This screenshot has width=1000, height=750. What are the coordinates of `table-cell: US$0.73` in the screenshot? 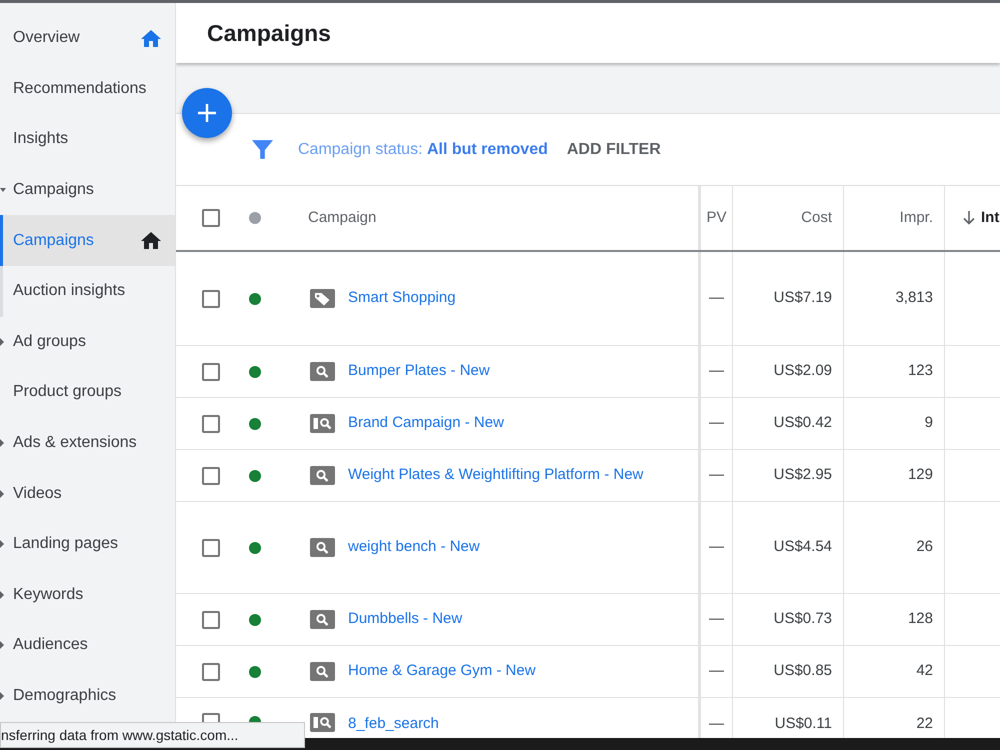 It's located at (787, 619).